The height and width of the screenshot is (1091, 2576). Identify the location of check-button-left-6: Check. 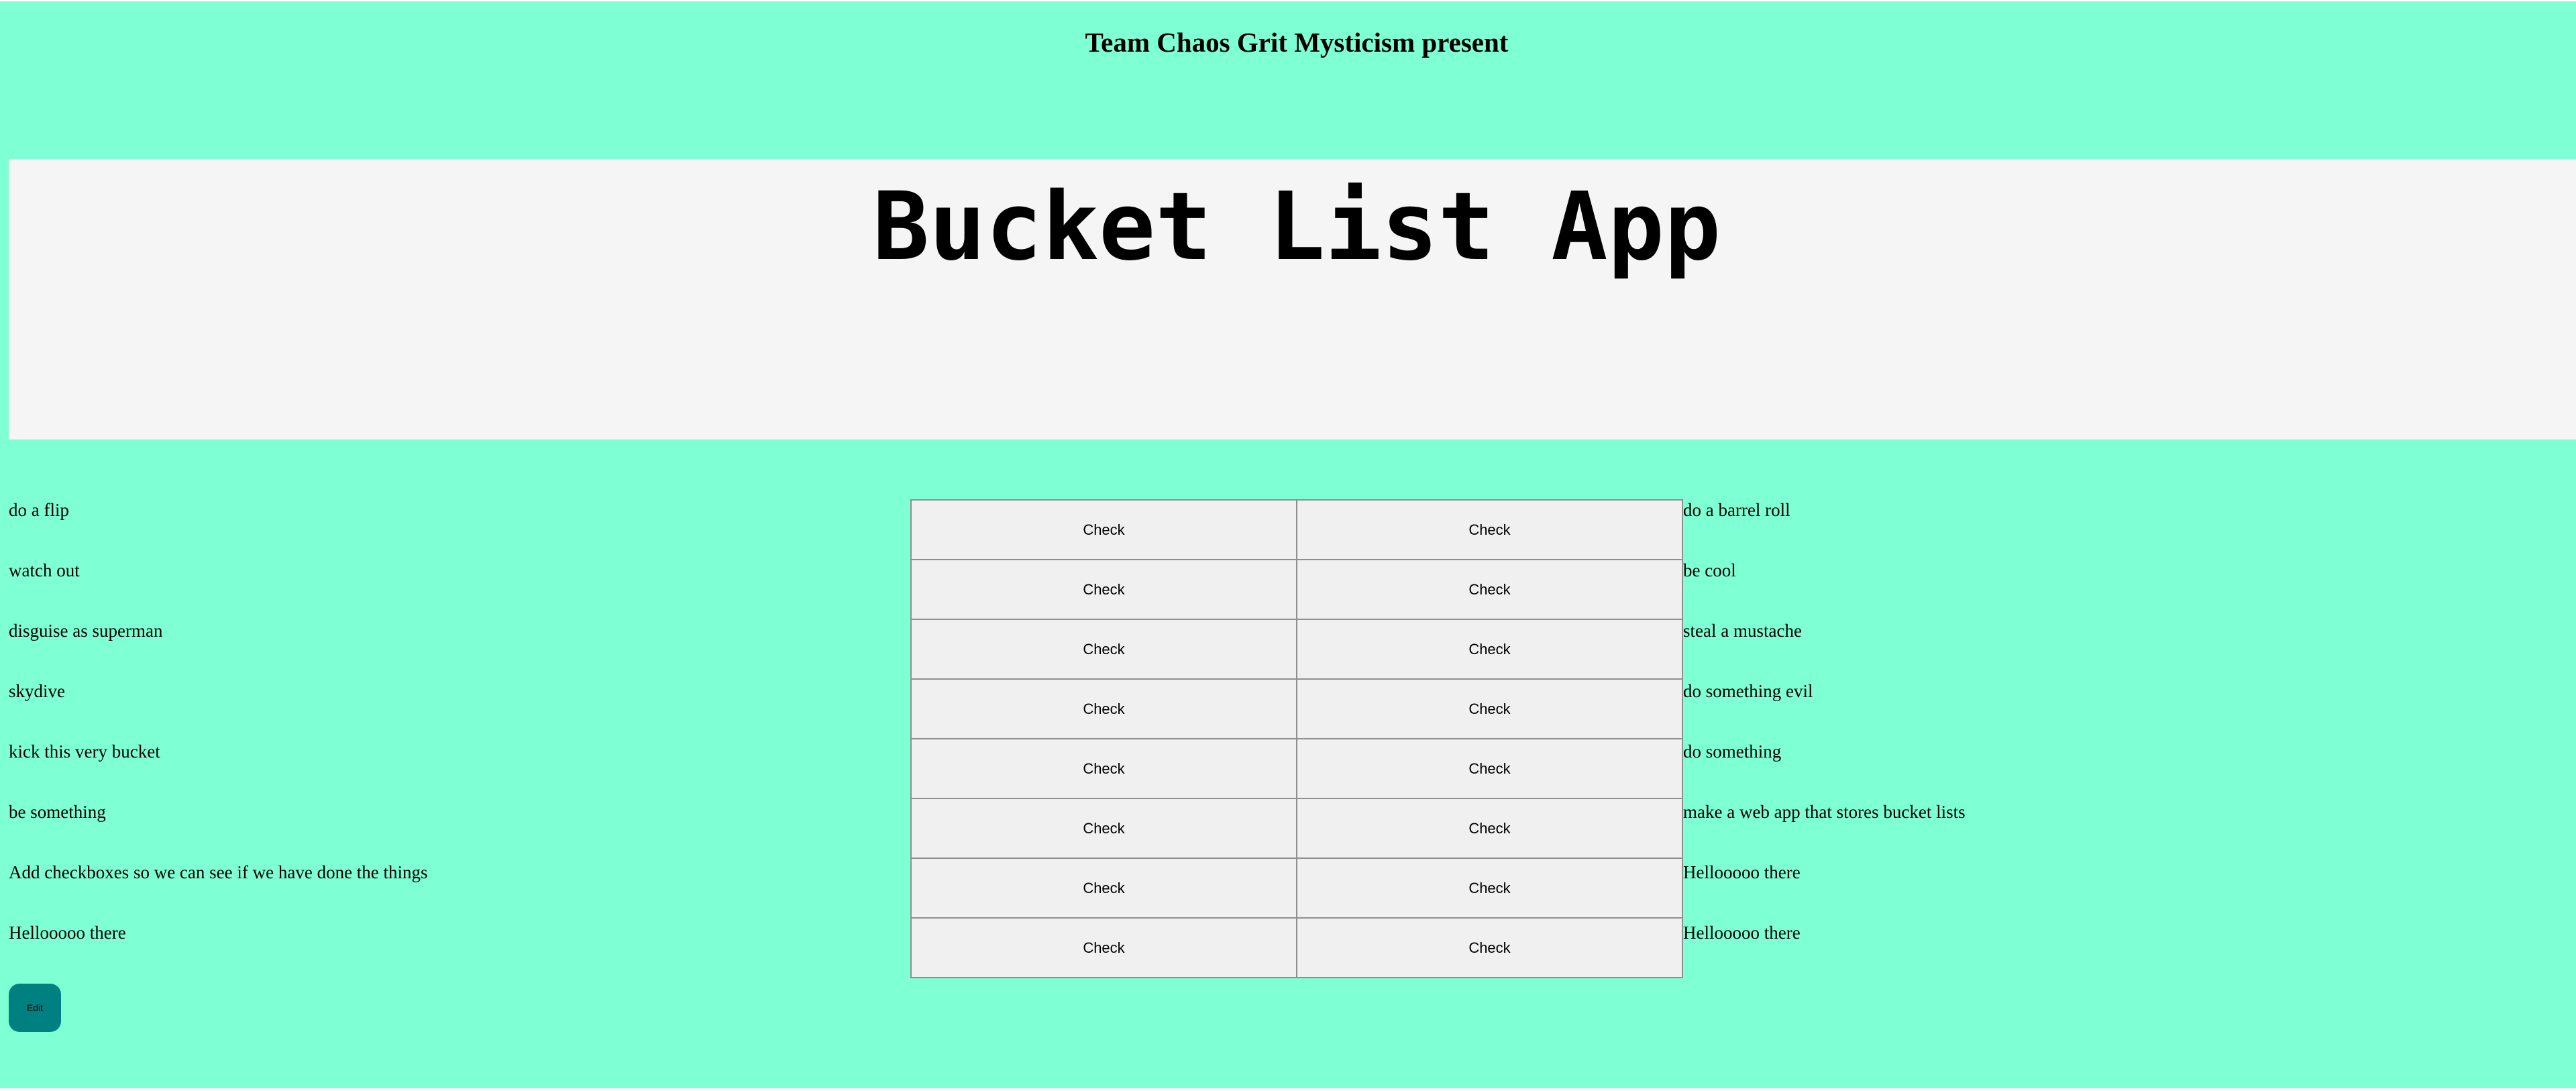
(1104, 828).